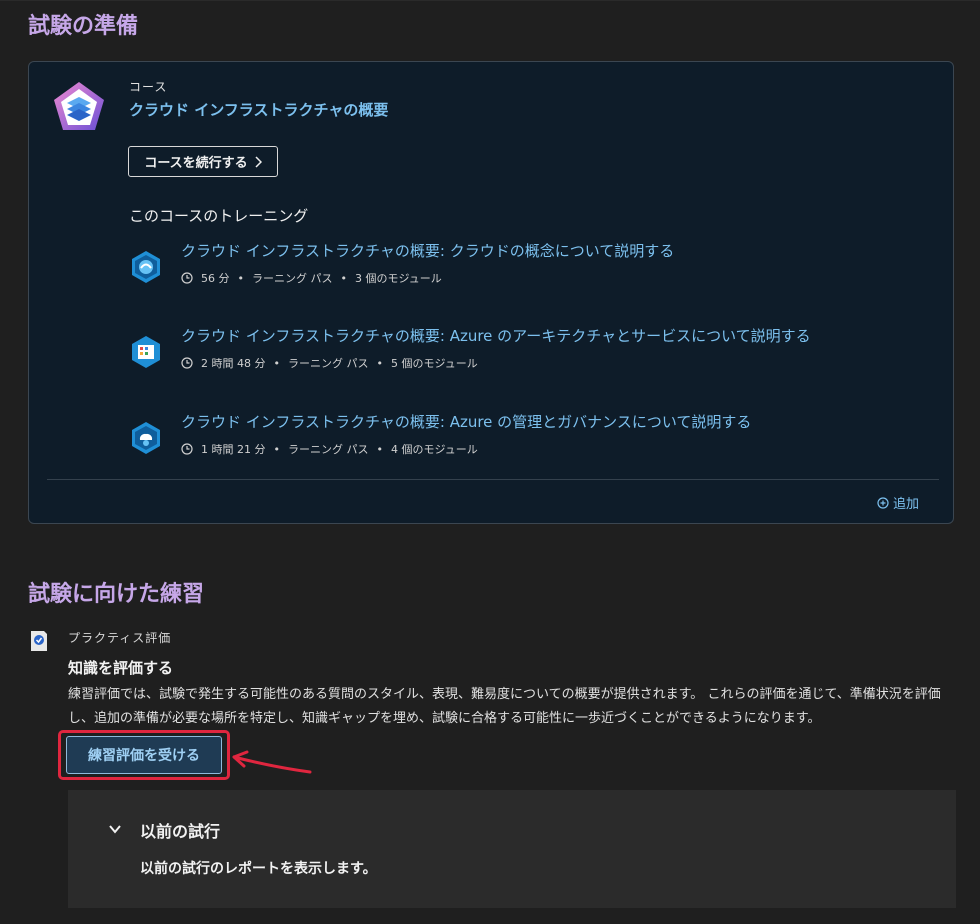 The image size is (980, 924). Describe the element at coordinates (146, 267) in the screenshot. I see `cloud-concepts-icon` at that location.